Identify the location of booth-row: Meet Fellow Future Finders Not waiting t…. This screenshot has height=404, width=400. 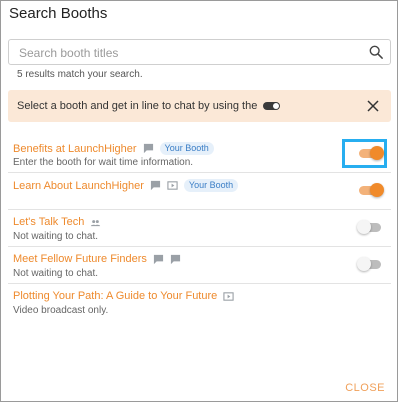
(199, 265).